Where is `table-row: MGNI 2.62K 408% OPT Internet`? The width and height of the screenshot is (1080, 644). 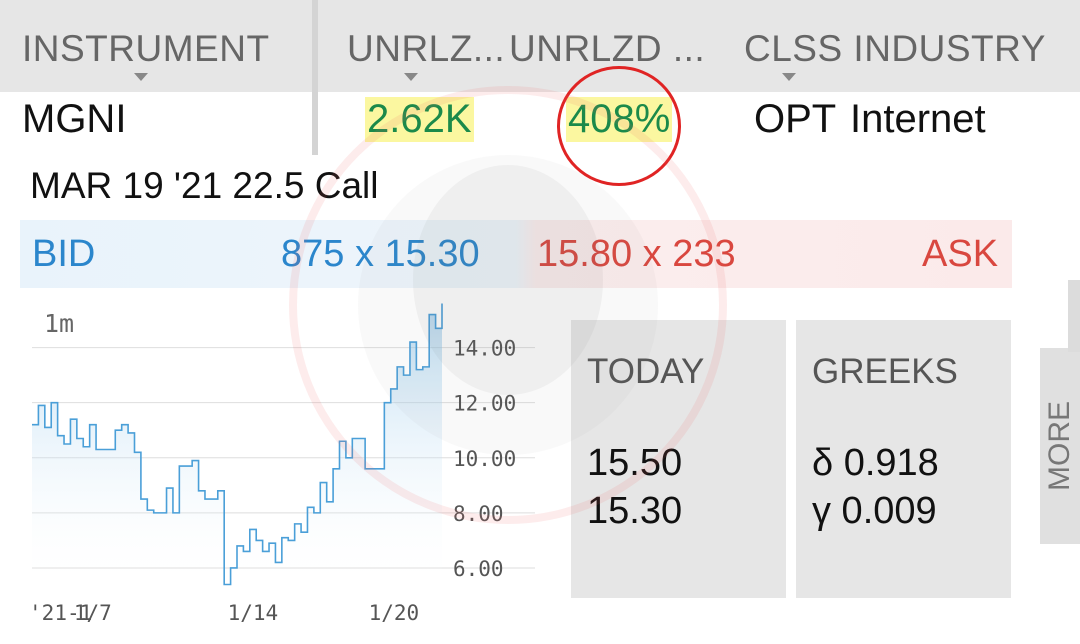
table-row: MGNI 2.62K 408% OPT Internet is located at coordinates (540, 124).